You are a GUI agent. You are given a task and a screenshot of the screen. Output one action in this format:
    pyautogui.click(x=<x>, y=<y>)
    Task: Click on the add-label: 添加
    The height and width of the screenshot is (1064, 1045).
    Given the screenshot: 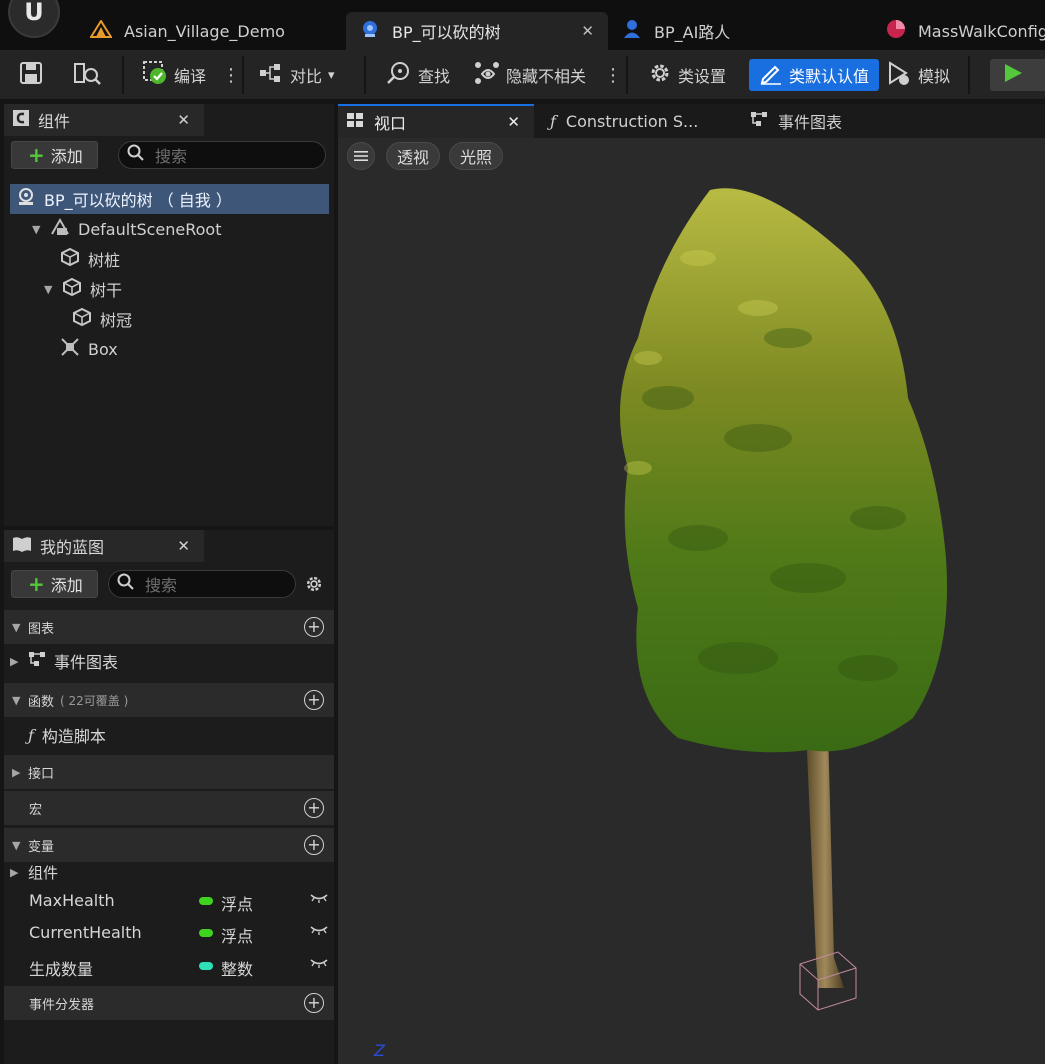 What is the action you would take?
    pyautogui.click(x=66, y=156)
    